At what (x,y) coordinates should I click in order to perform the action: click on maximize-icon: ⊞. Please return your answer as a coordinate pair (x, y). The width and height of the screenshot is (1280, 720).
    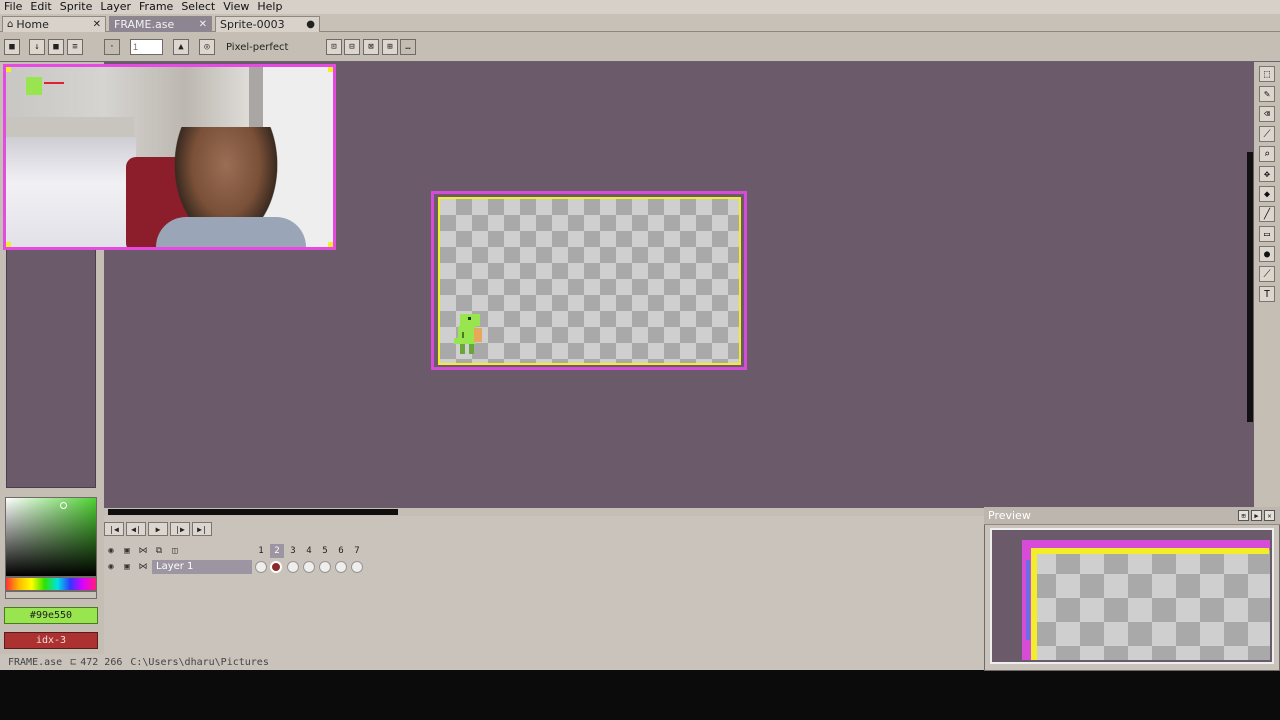
    Looking at the image, I should click on (1243, 515).